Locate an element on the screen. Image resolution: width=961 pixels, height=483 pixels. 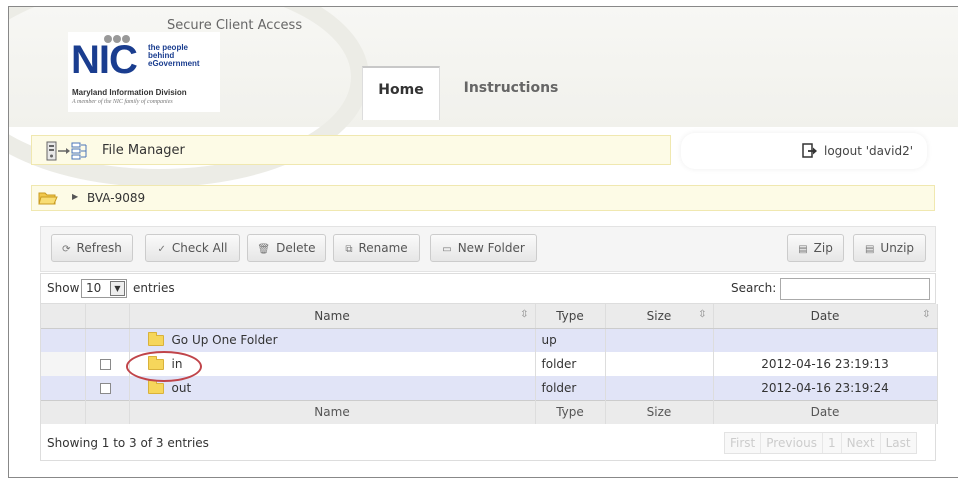
zip-label: Zip is located at coordinates (823, 248).